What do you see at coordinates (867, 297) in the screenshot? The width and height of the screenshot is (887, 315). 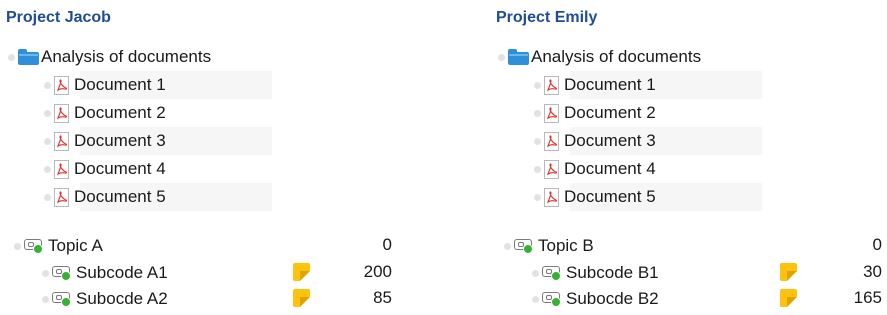 I see `coded-segments-count: 165` at bounding box center [867, 297].